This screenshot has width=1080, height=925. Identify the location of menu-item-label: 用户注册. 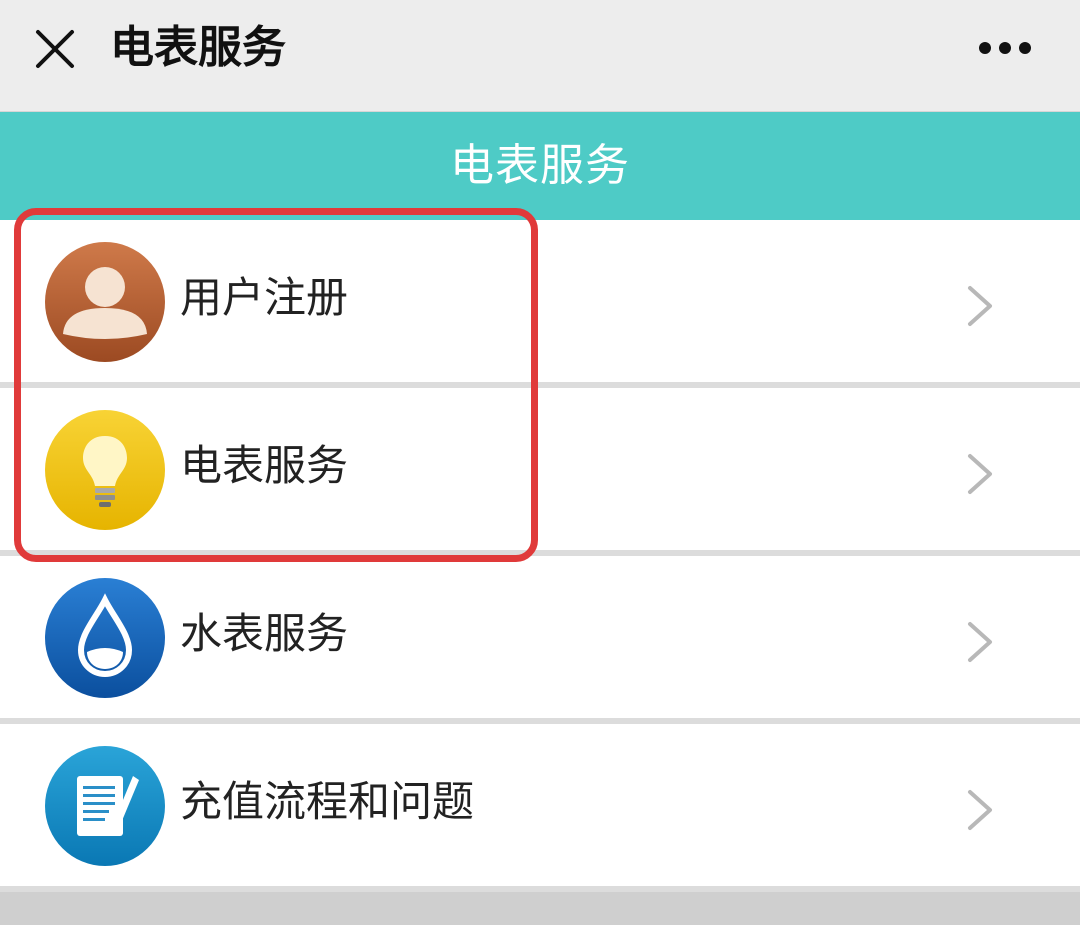
(264, 297).